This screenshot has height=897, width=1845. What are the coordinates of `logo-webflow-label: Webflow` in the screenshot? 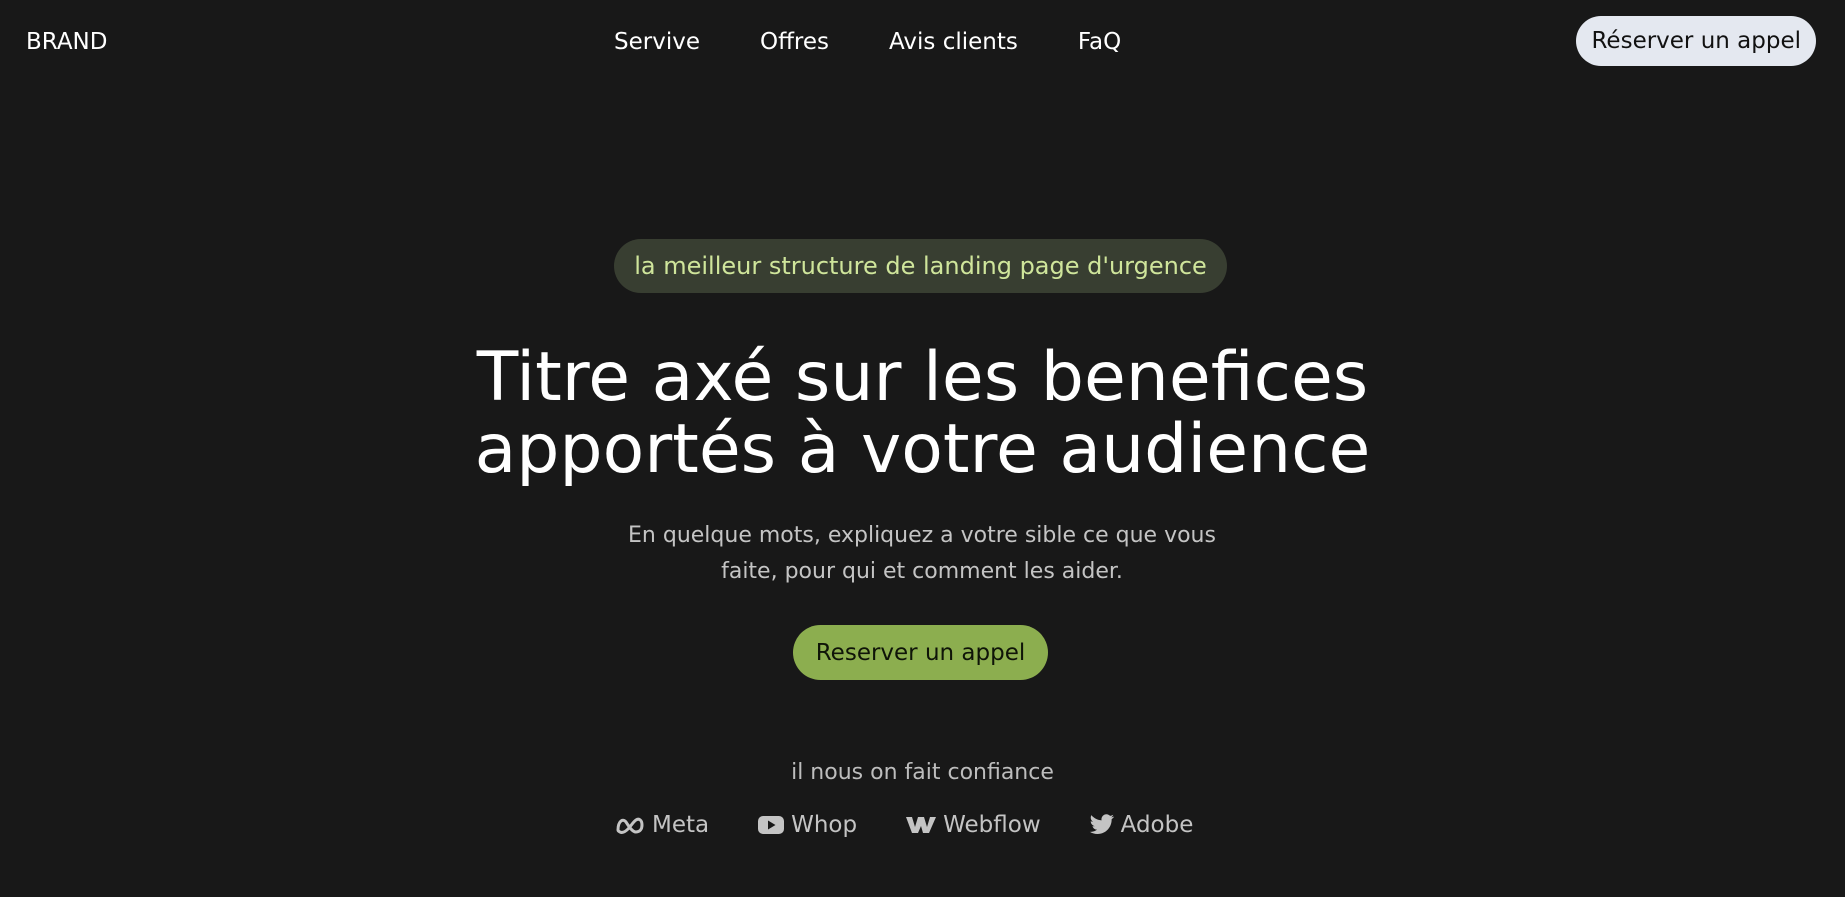 It's located at (992, 825).